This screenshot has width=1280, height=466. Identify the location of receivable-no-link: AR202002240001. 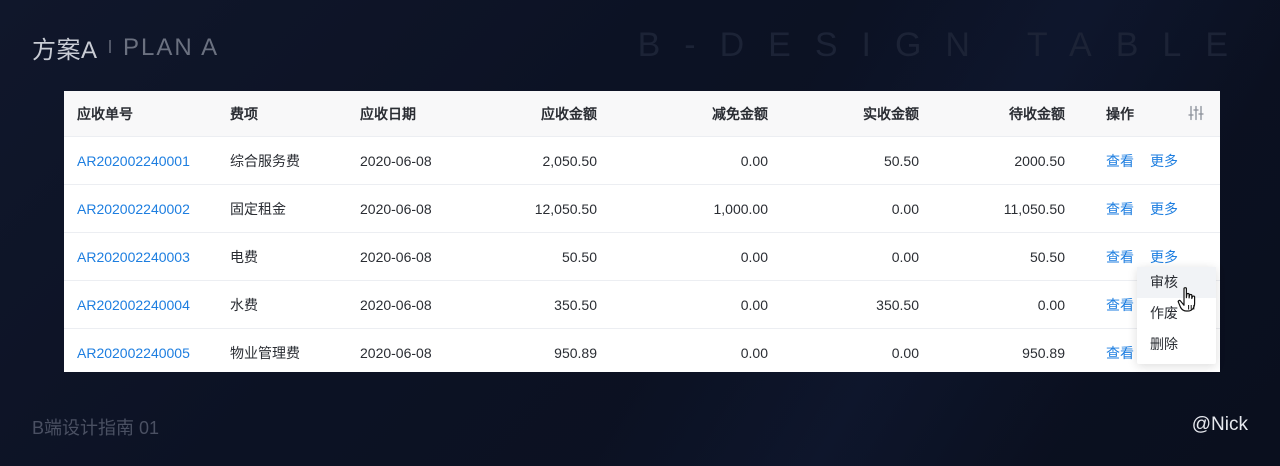
(133, 161).